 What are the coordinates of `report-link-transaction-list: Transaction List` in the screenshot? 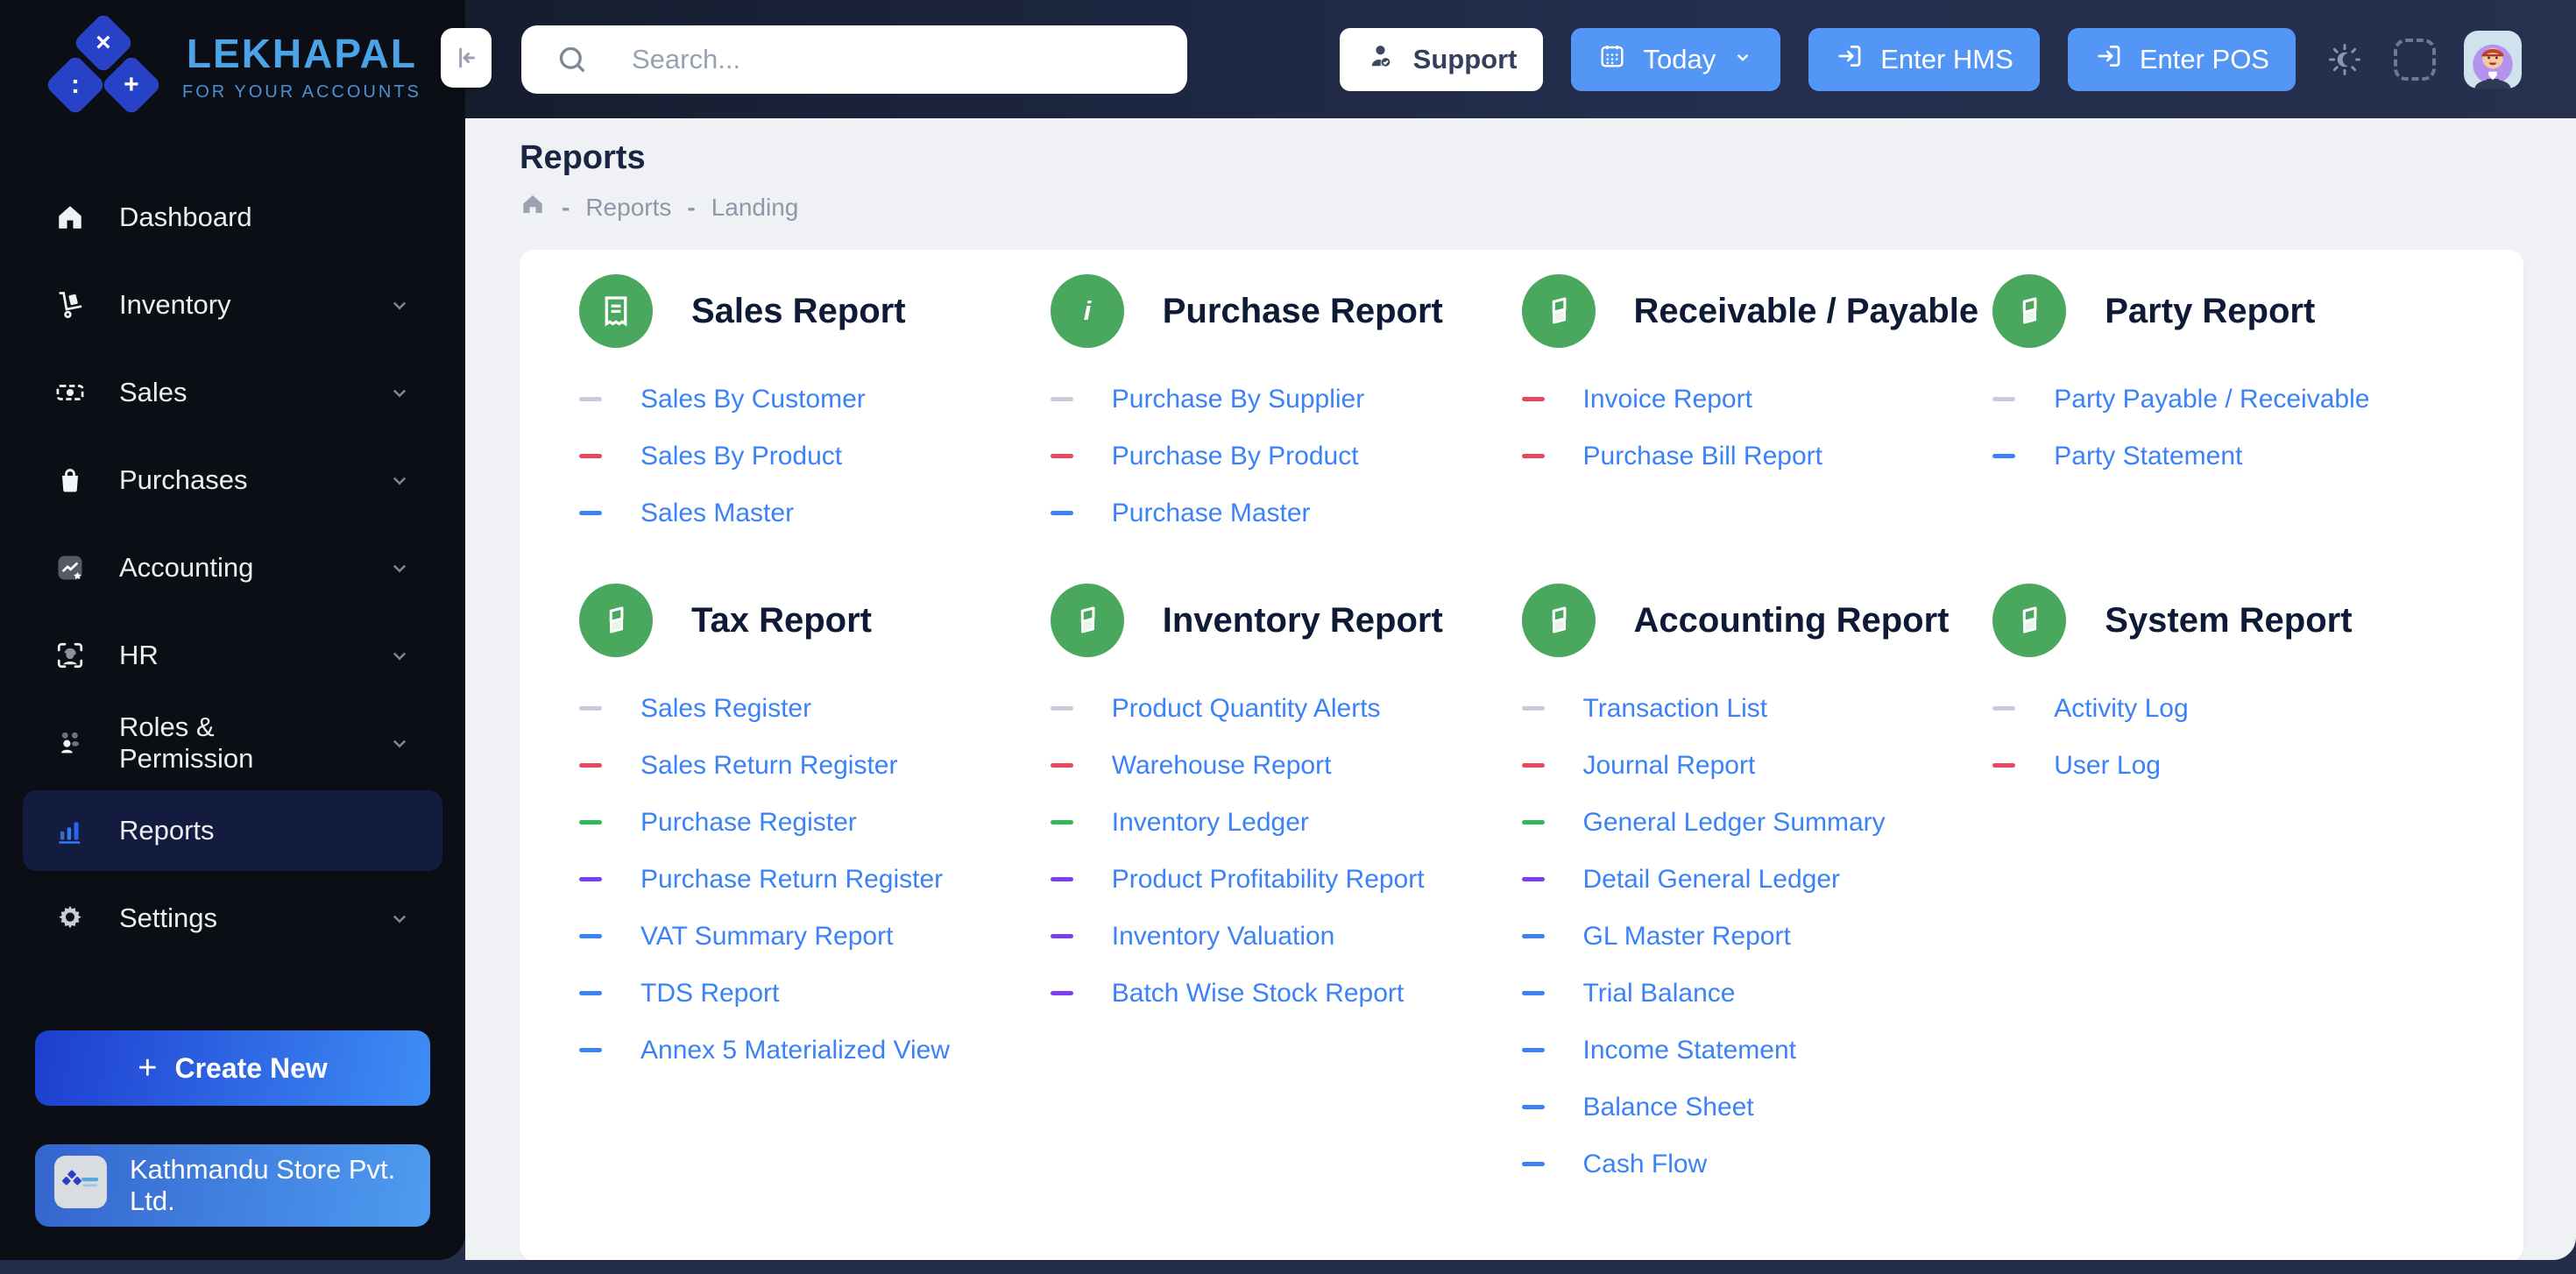 It's located at (1675, 709).